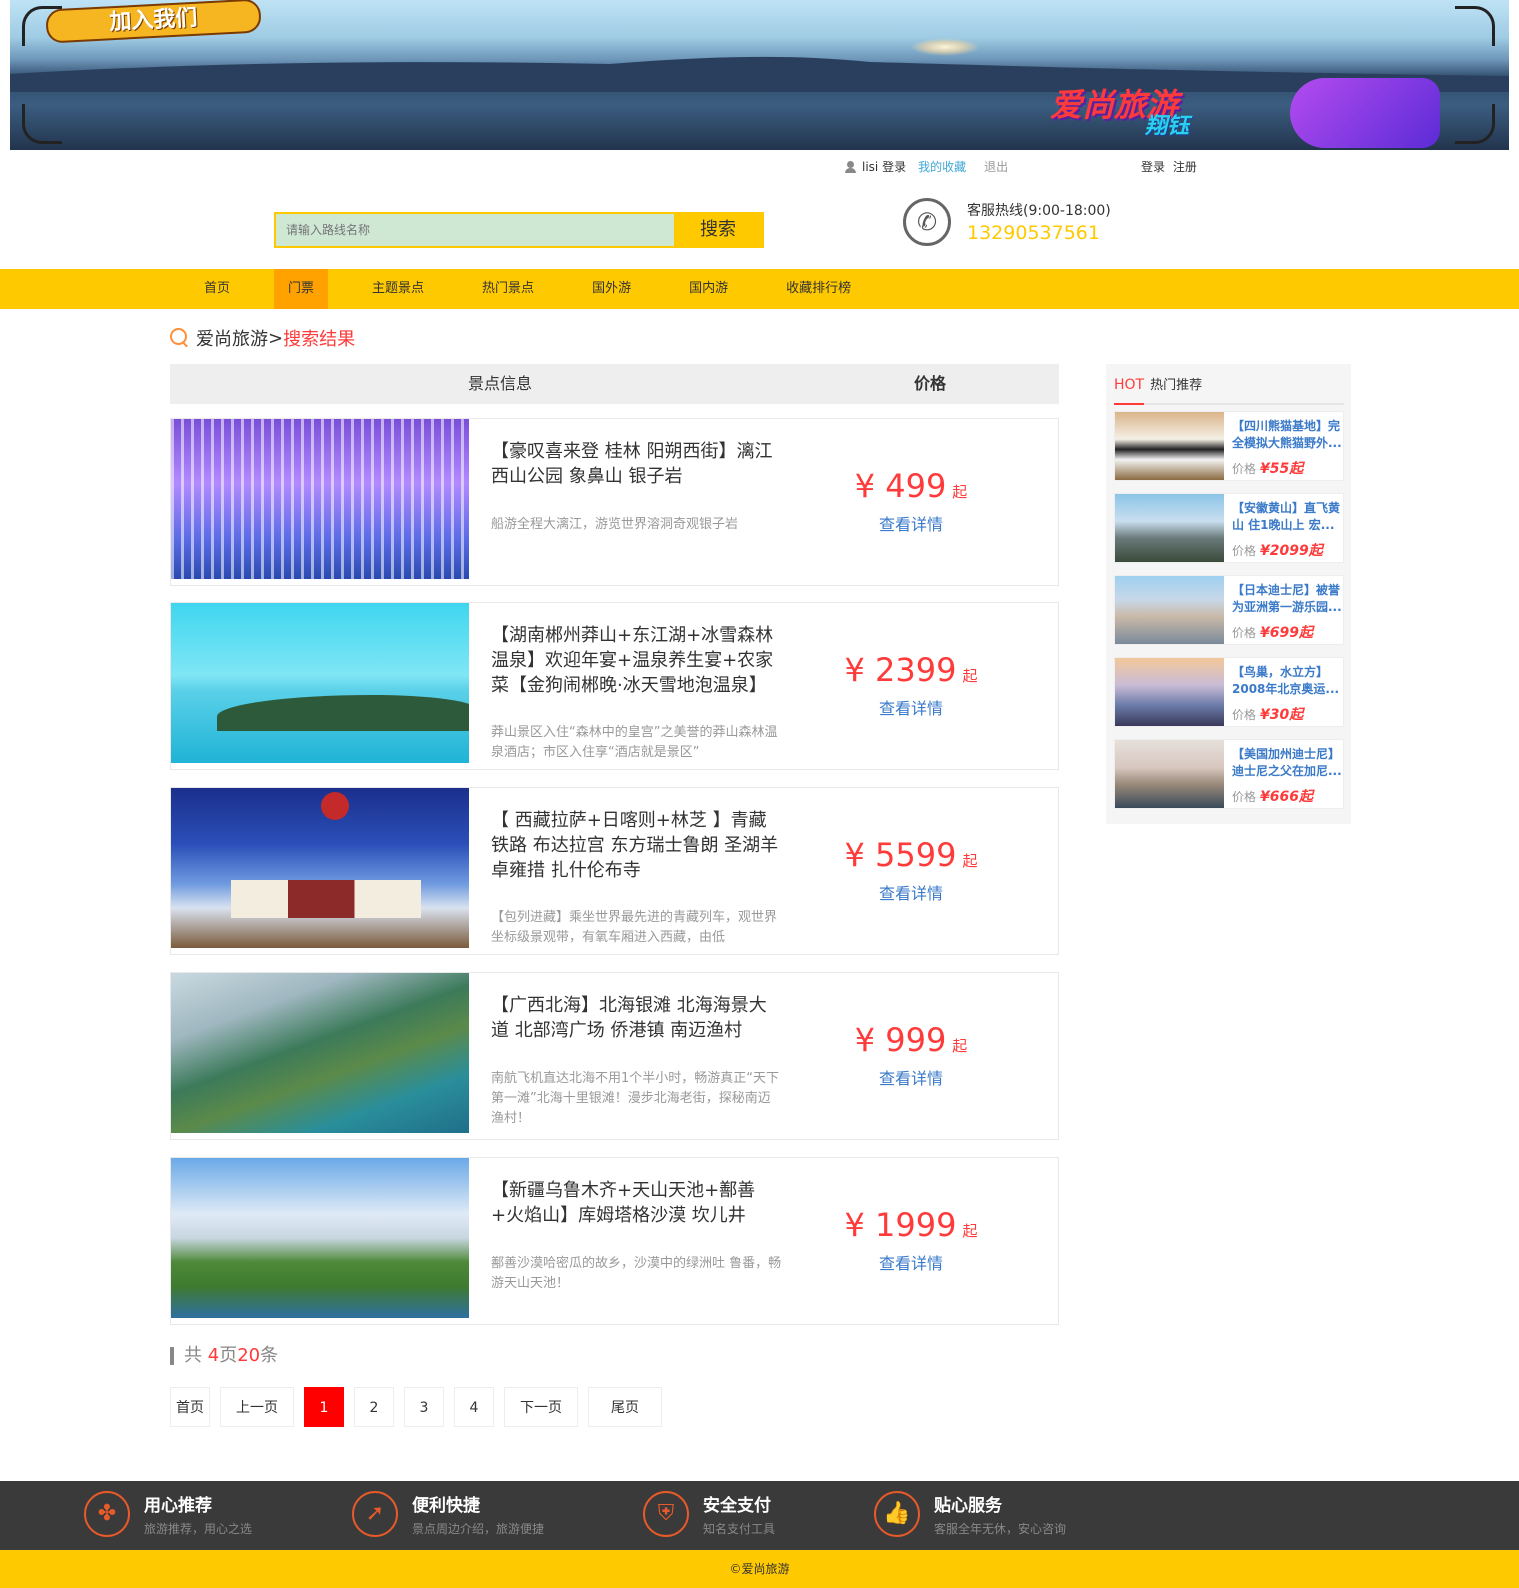 The height and width of the screenshot is (1588, 1519). Describe the element at coordinates (1167, 126) in the screenshot. I see `brand-sub-logo: 翔钰` at that location.